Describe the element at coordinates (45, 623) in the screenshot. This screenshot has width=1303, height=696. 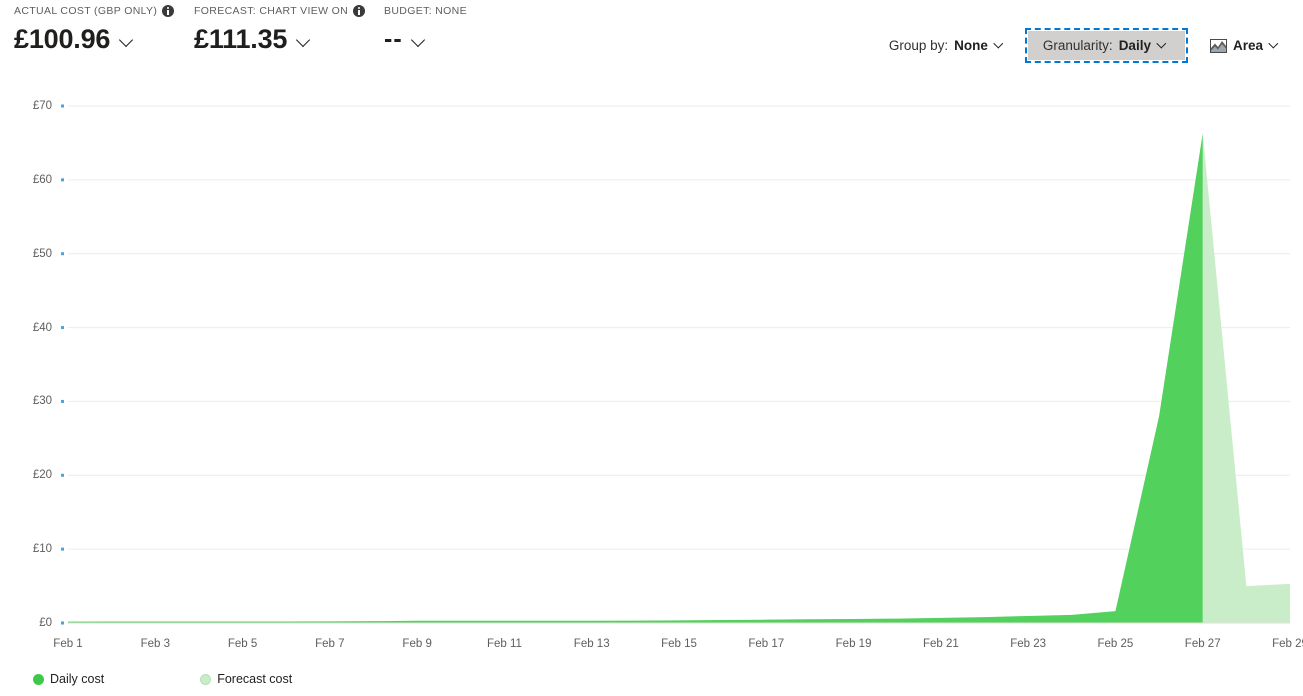
I see `y-axis-tick-label: £0` at that location.